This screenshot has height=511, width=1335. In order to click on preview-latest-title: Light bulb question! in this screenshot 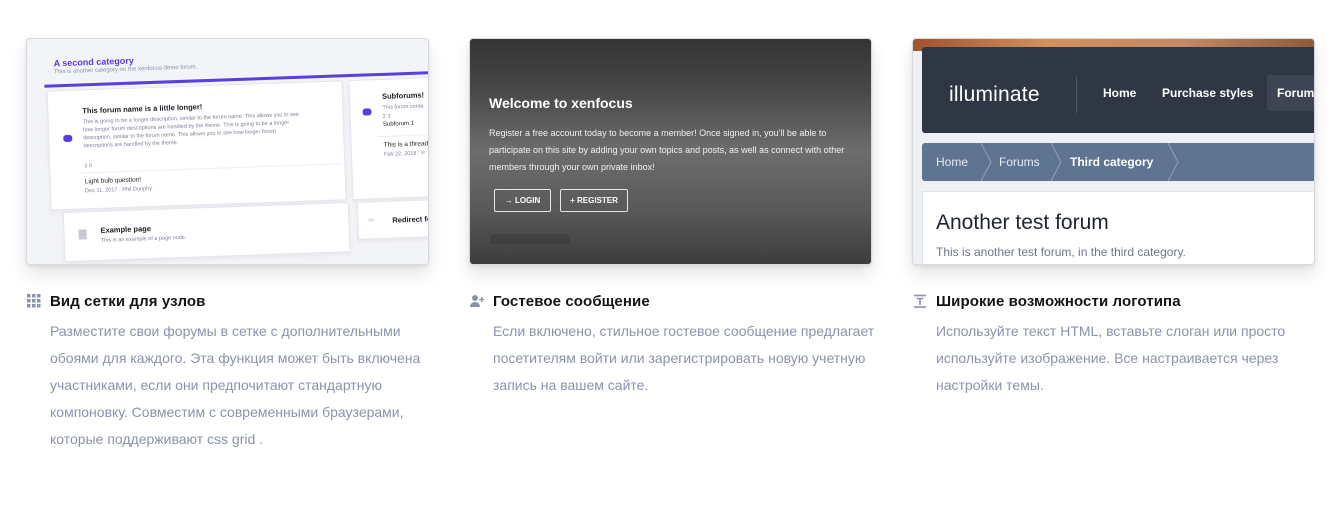, I will do `click(113, 181)`.